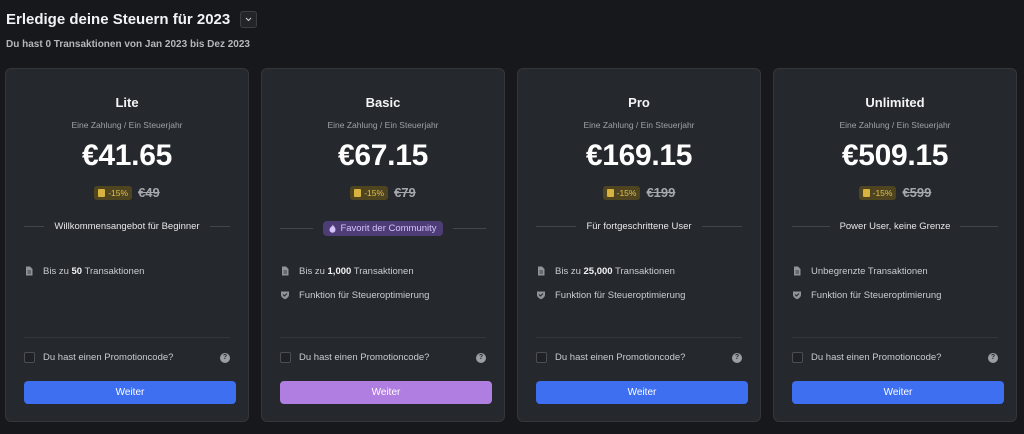 Image resolution: width=1024 pixels, height=434 pixels. What do you see at coordinates (895, 102) in the screenshot?
I see `plan-name: Unlimited` at bounding box center [895, 102].